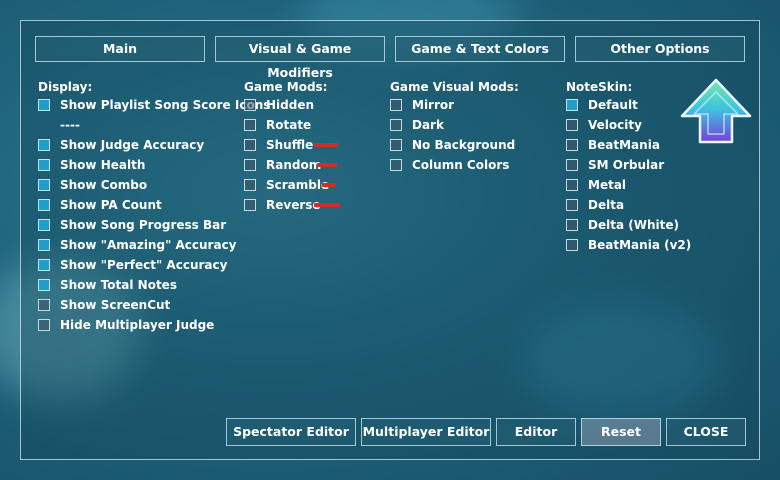  Describe the element at coordinates (428, 125) in the screenshot. I see `checkbox-label: Dark` at that location.